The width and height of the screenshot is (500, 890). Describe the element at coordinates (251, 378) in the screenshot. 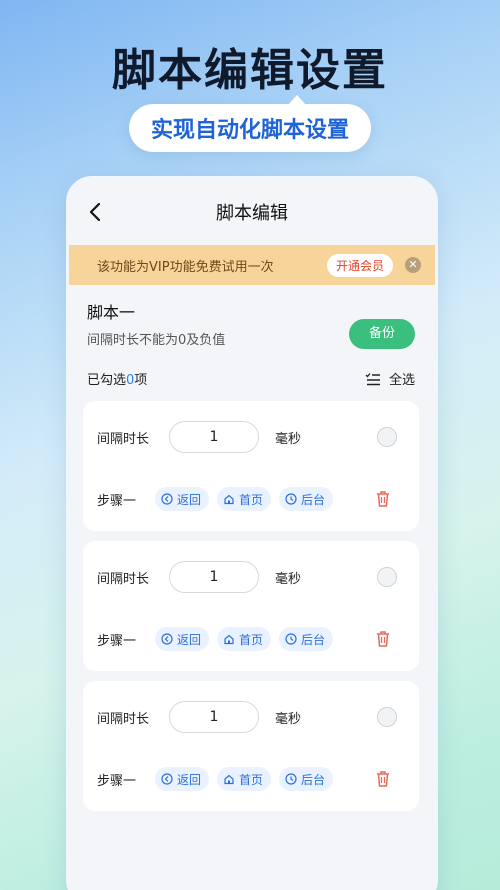

I see `selection-row: 已勾选0项 全选` at that location.